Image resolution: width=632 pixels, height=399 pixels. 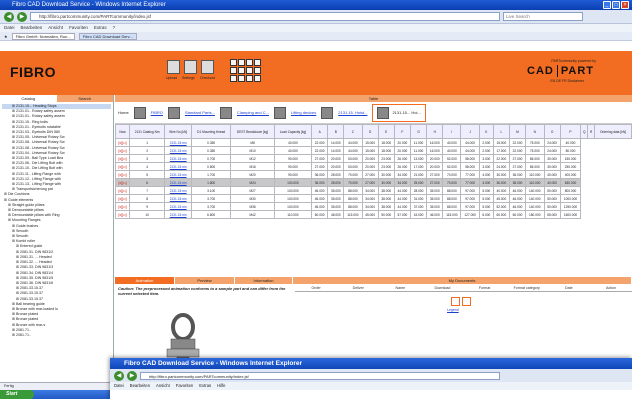 What do you see at coordinates (9, 28) in the screenshot?
I see `menu-file: Datei` at bounding box center [9, 28].